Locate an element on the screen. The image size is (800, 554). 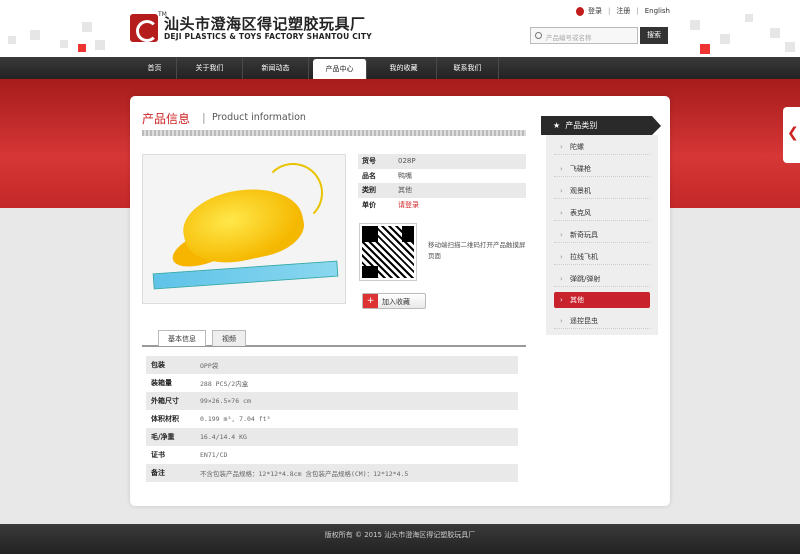
detail-value: 288 PCS/2内盒 is located at coordinates (224, 384).